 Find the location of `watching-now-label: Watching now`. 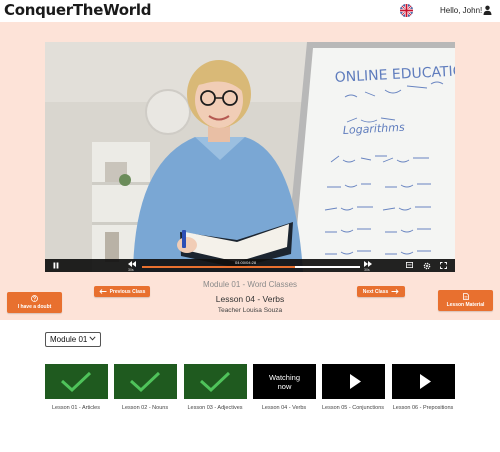

watching-now-label: Watching now is located at coordinates (284, 382).